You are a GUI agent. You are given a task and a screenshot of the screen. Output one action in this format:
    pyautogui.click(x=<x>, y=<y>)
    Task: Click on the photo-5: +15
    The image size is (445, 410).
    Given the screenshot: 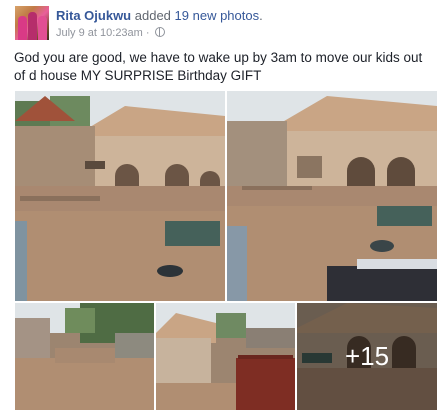 What is the action you would take?
    pyautogui.click(x=367, y=356)
    